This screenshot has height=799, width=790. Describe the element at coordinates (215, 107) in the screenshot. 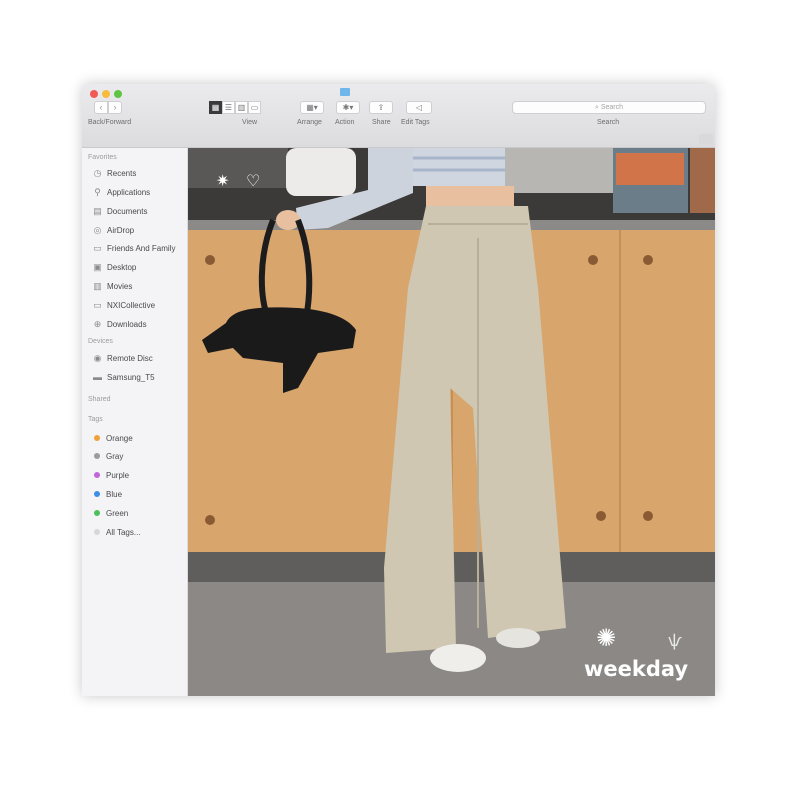

I see `icon-view-button: ▦` at that location.